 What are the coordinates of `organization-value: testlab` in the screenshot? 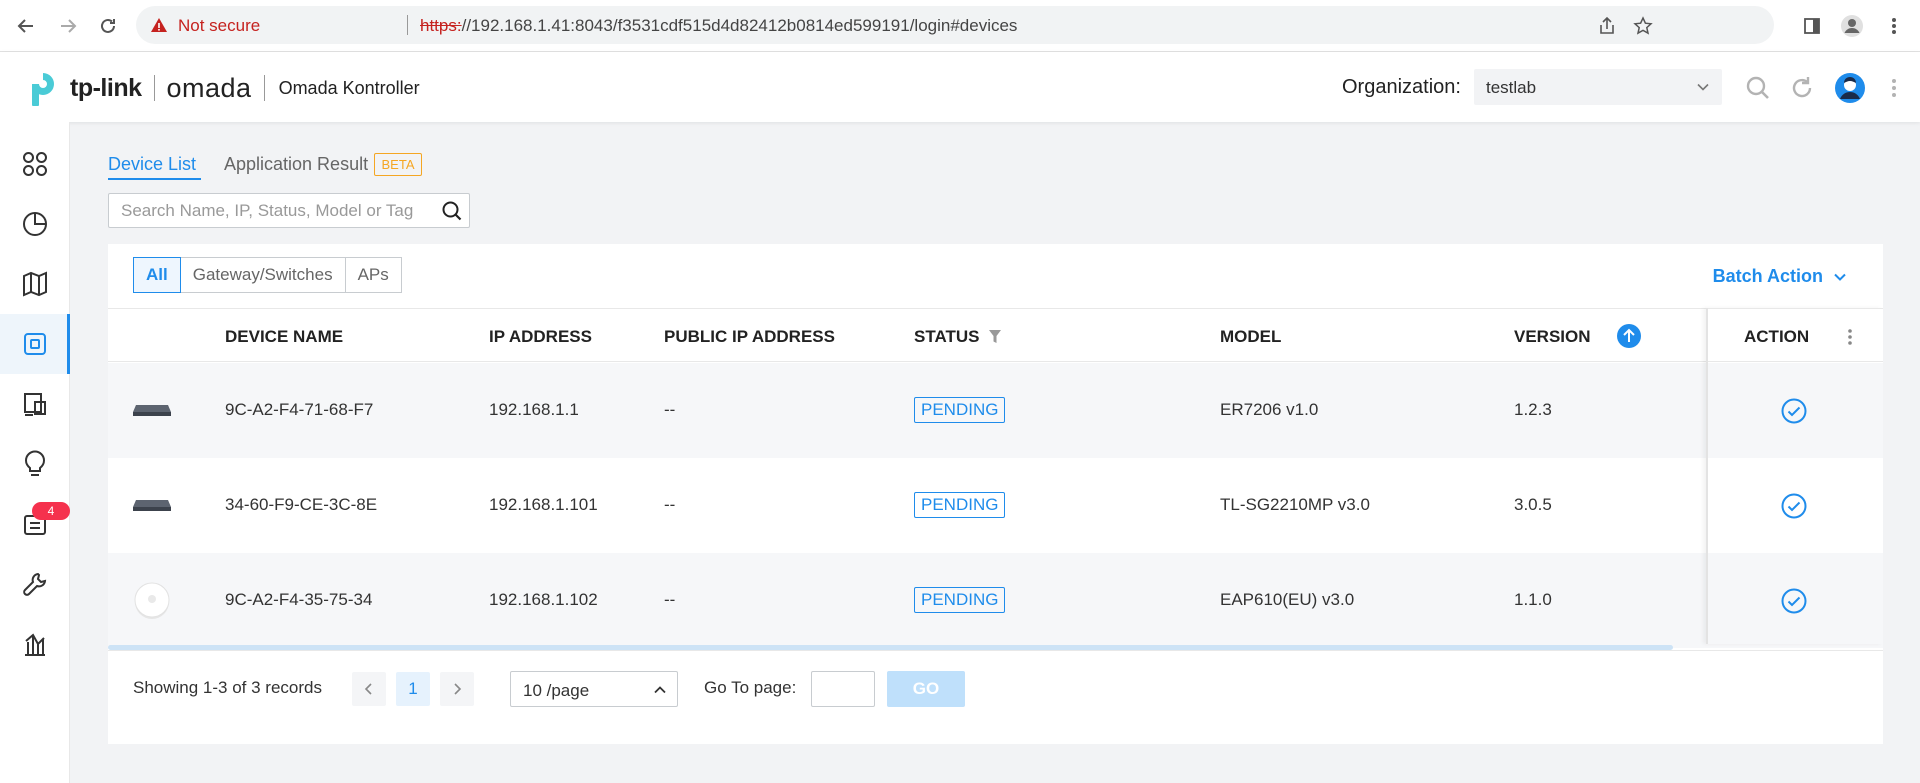 It's located at (1511, 87).